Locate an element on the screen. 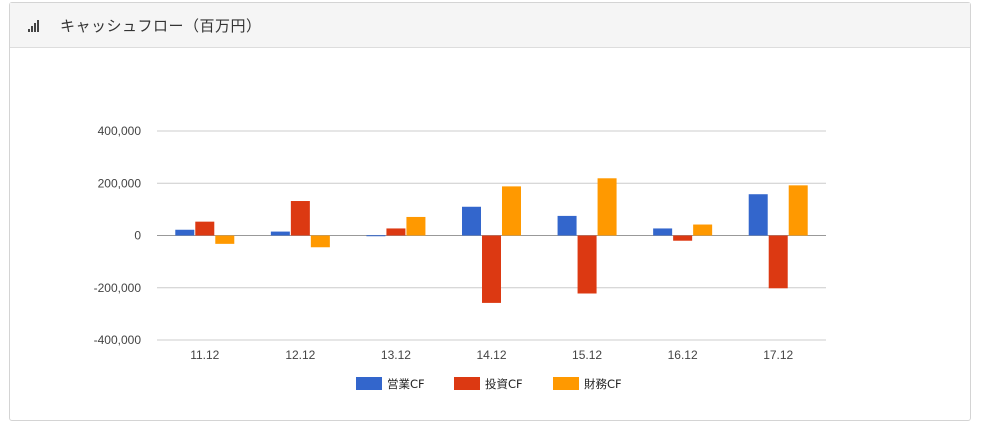 This screenshot has width=1006, height=427. legend-label: 投資CF is located at coordinates (504, 384).